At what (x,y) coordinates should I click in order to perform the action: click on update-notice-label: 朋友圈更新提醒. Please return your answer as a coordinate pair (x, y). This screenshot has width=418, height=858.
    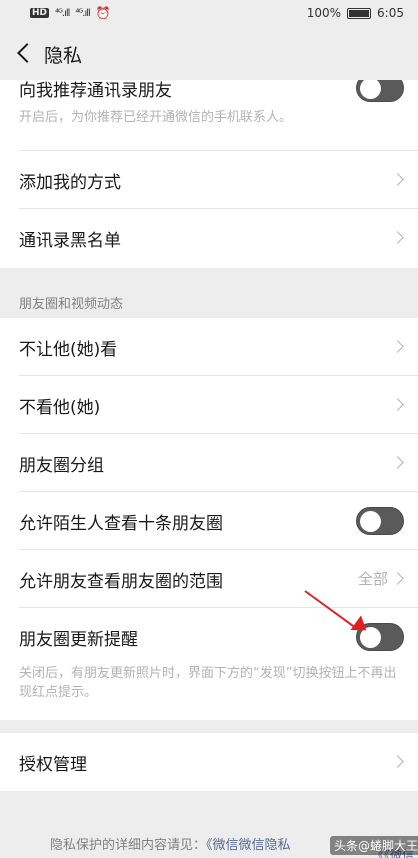
    Looking at the image, I should click on (78, 640).